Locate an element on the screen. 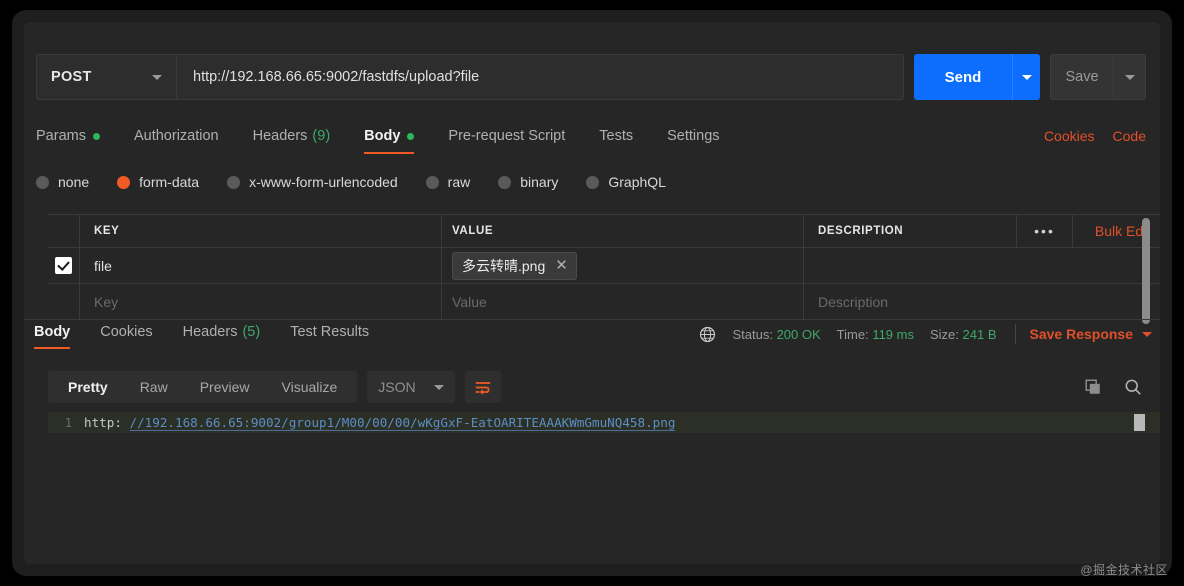  modified-dot-icon is located at coordinates (96, 136).